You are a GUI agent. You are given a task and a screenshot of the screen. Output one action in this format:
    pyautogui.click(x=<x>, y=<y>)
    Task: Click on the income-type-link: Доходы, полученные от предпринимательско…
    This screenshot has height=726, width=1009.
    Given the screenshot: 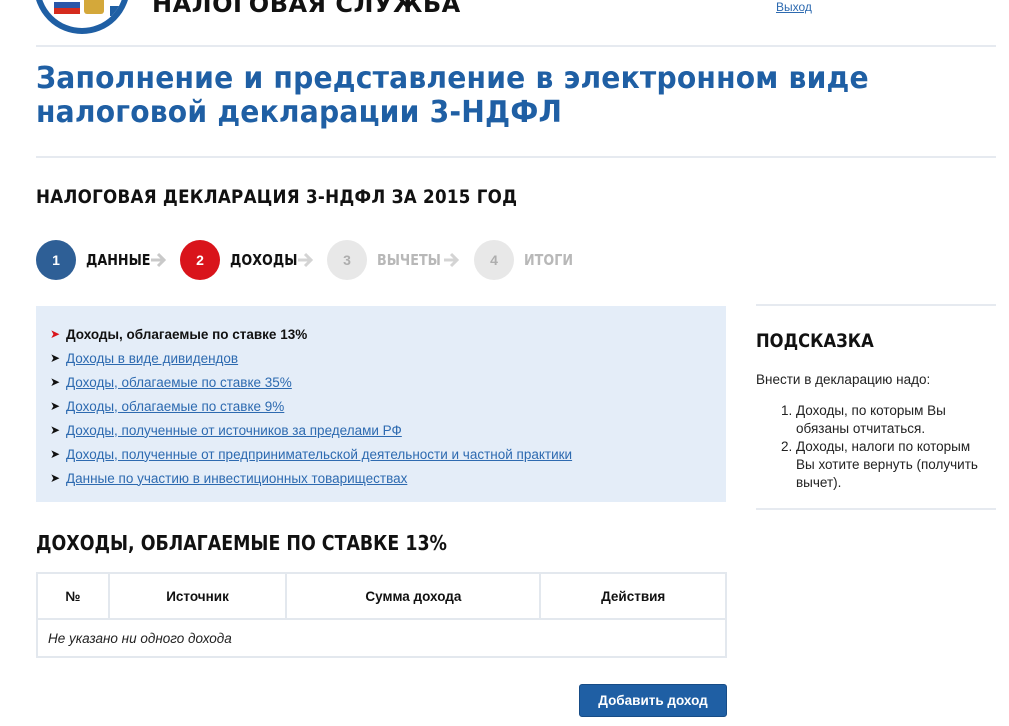 What is the action you would take?
    pyautogui.click(x=319, y=454)
    